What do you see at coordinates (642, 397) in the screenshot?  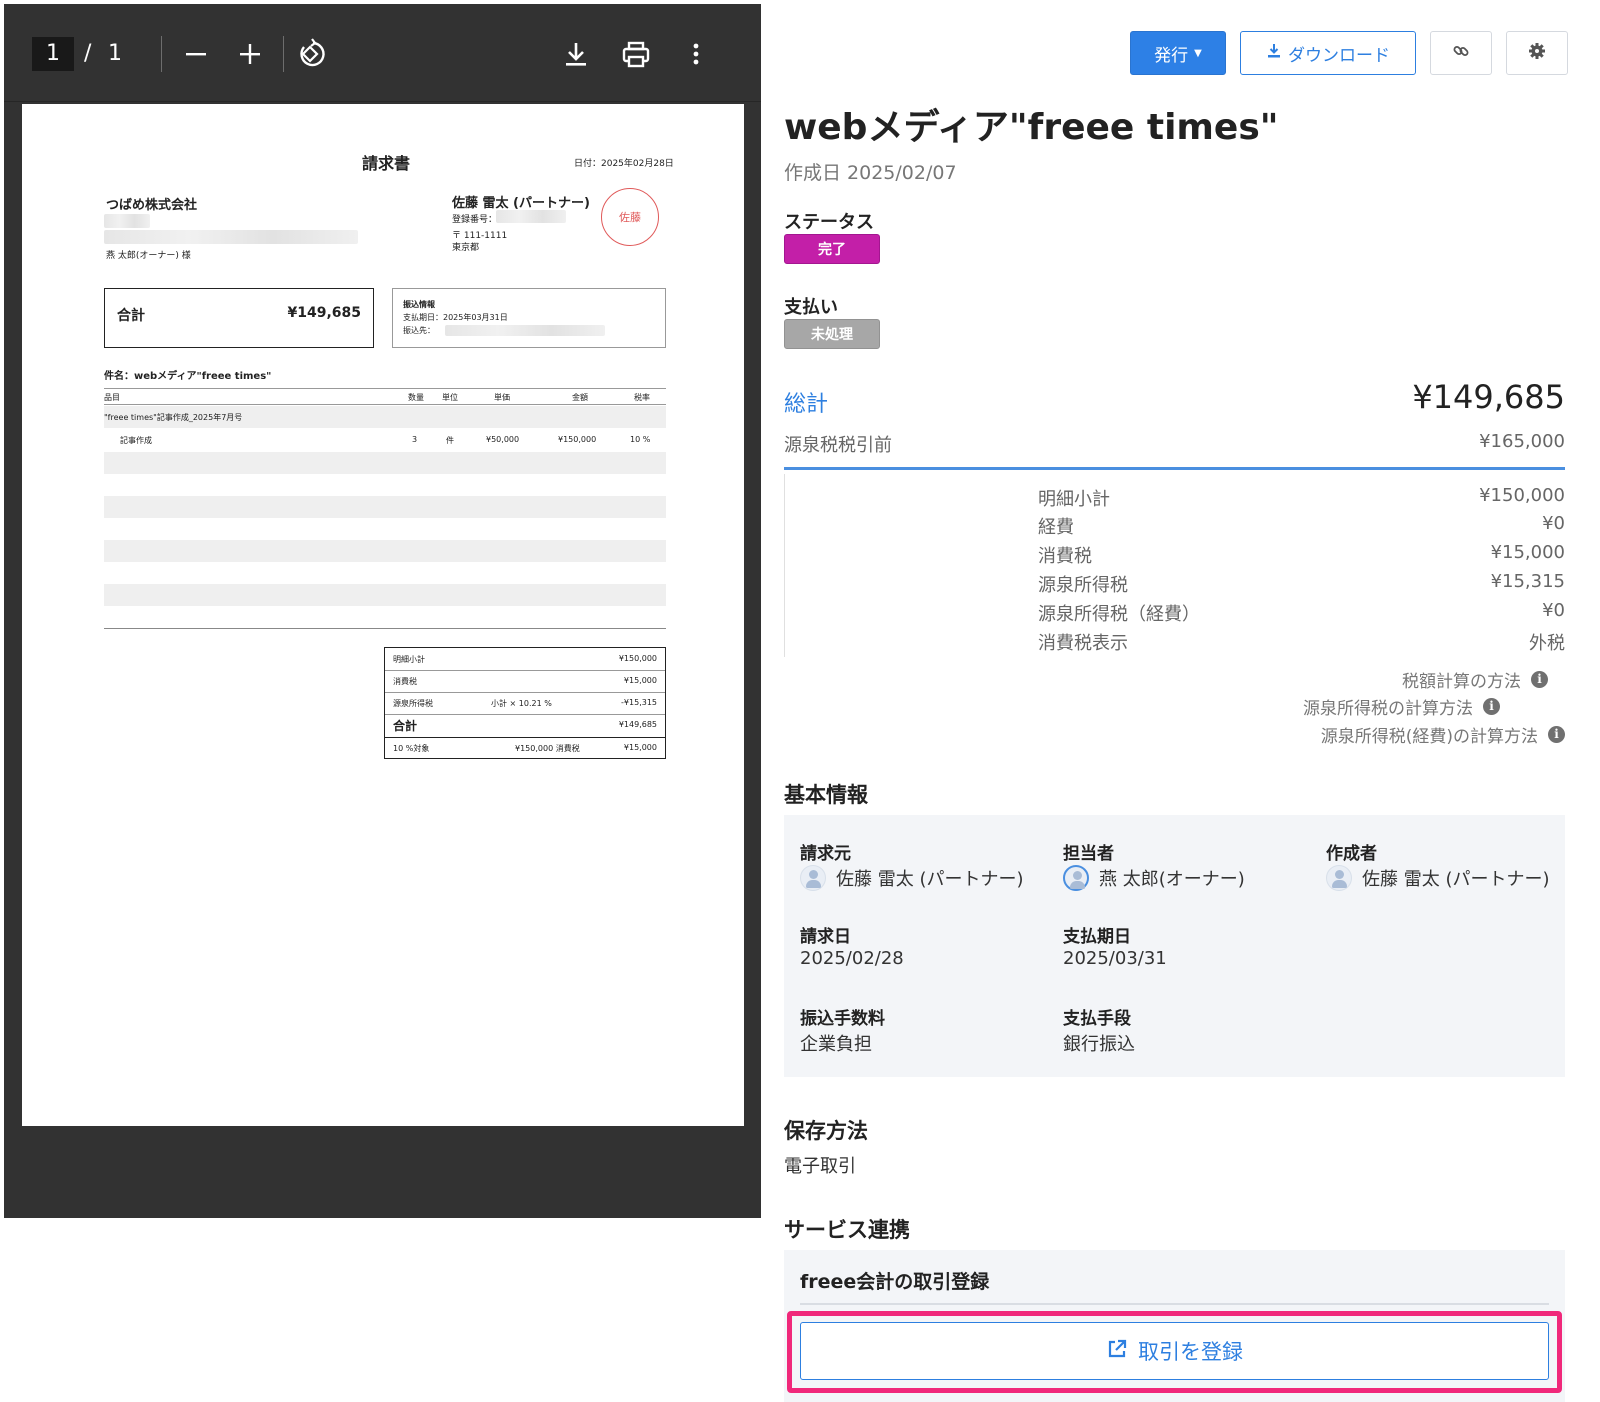 I see `pdf-col-tax: 税率` at bounding box center [642, 397].